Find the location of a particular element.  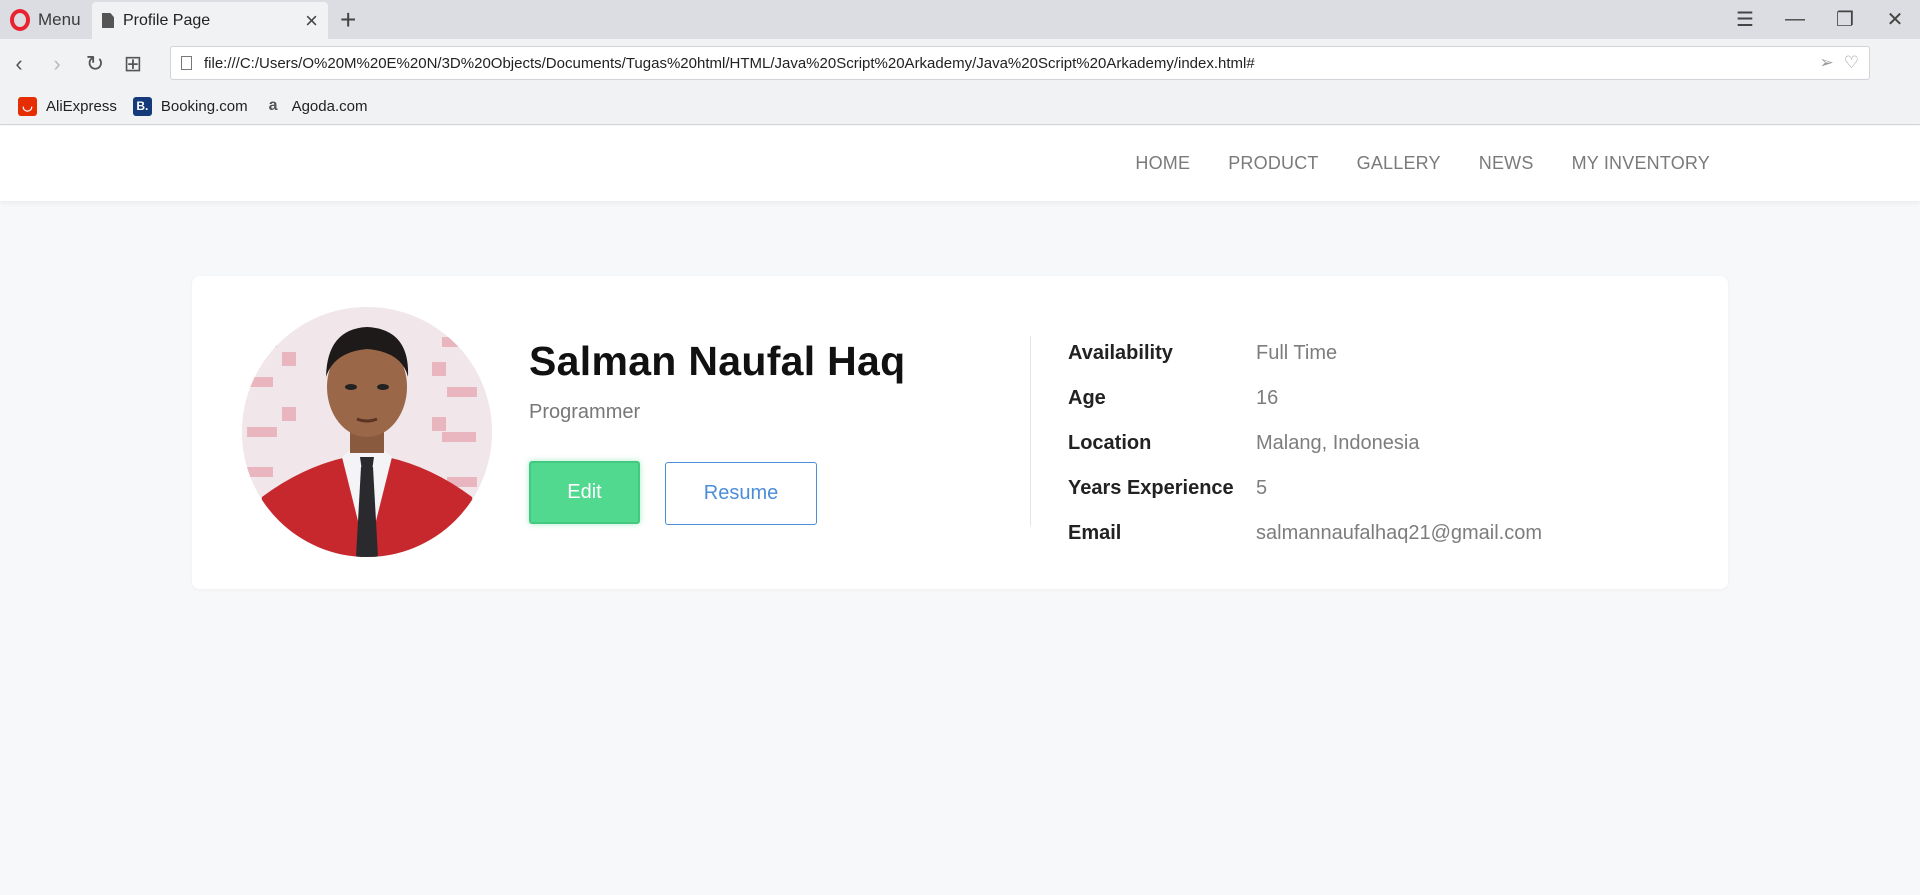

nav-my-inventory: MY INVENTORY is located at coordinates (1641, 163).